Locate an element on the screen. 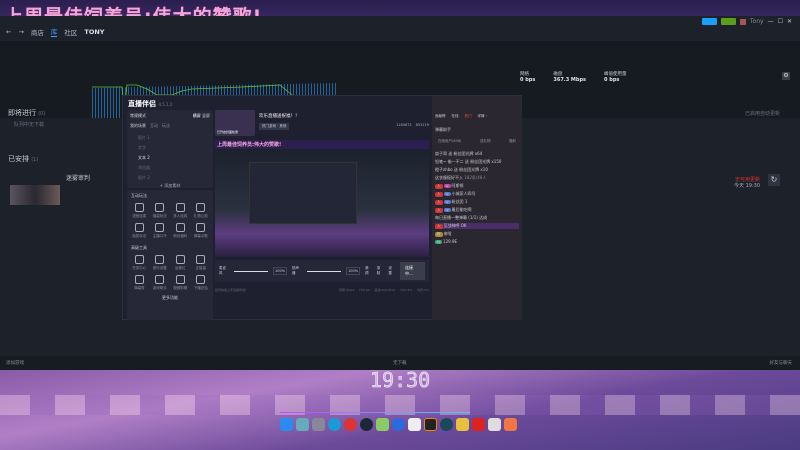 This screenshot has width=800, height=450. record-button: 录制 is located at coordinates (380, 271).